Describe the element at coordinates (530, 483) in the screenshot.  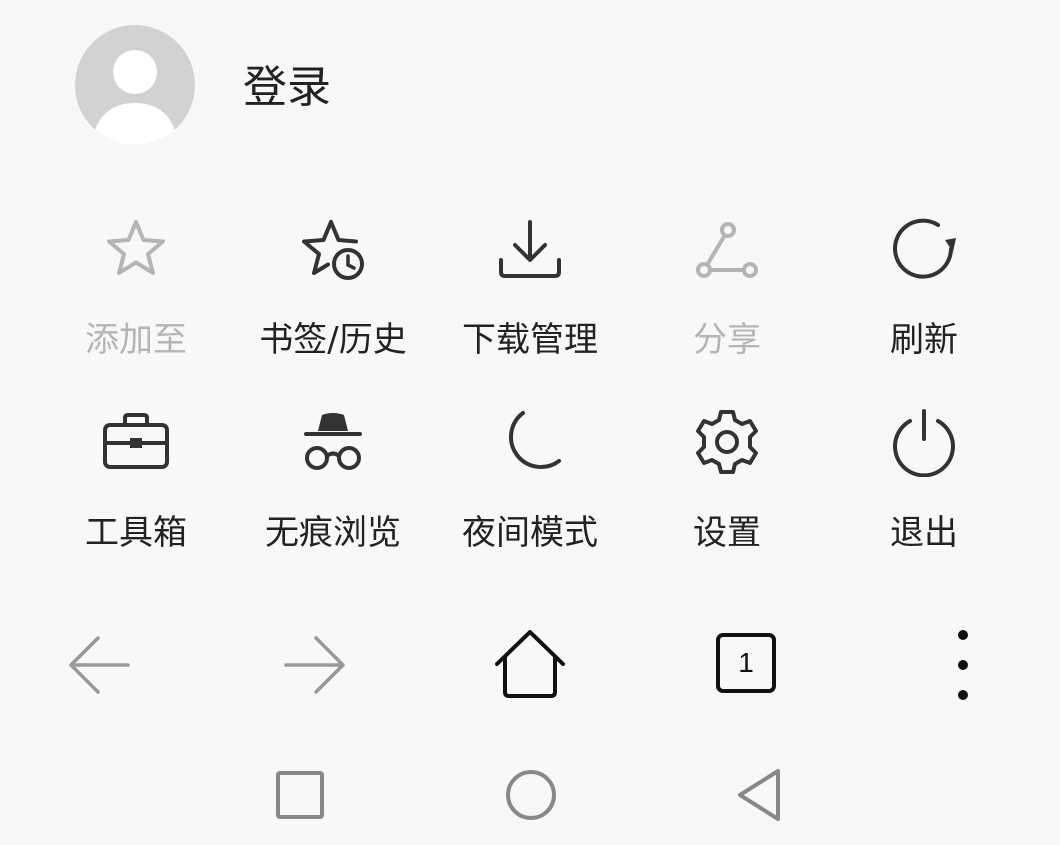
I see `menu-item-night-mode: 夜间模式` at that location.